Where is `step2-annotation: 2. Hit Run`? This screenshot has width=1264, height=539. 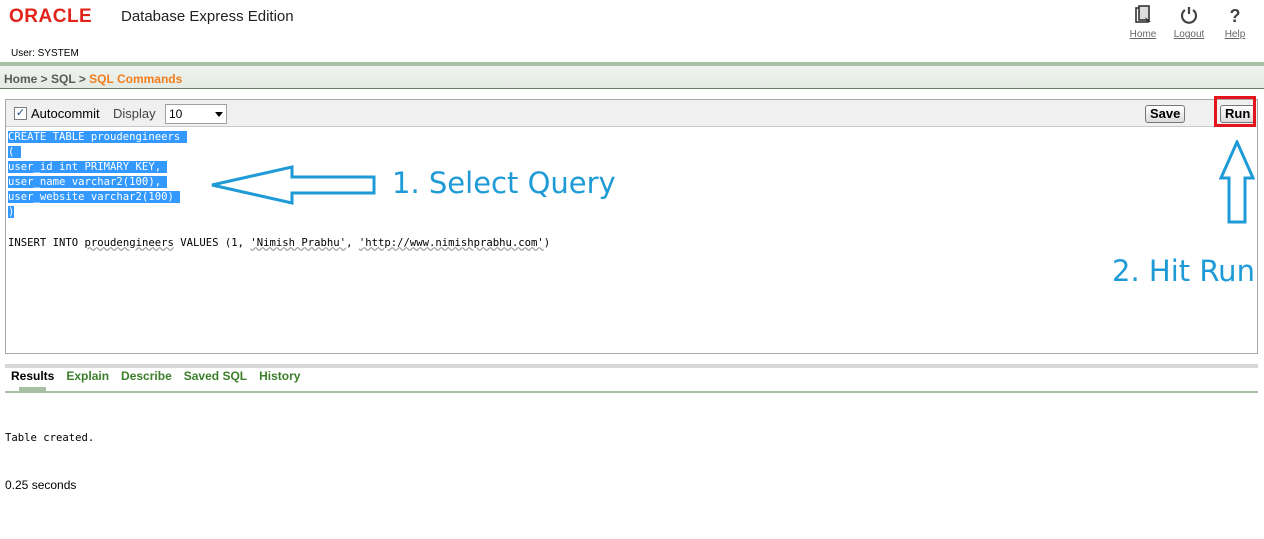
step2-annotation: 2. Hit Run is located at coordinates (1183, 271).